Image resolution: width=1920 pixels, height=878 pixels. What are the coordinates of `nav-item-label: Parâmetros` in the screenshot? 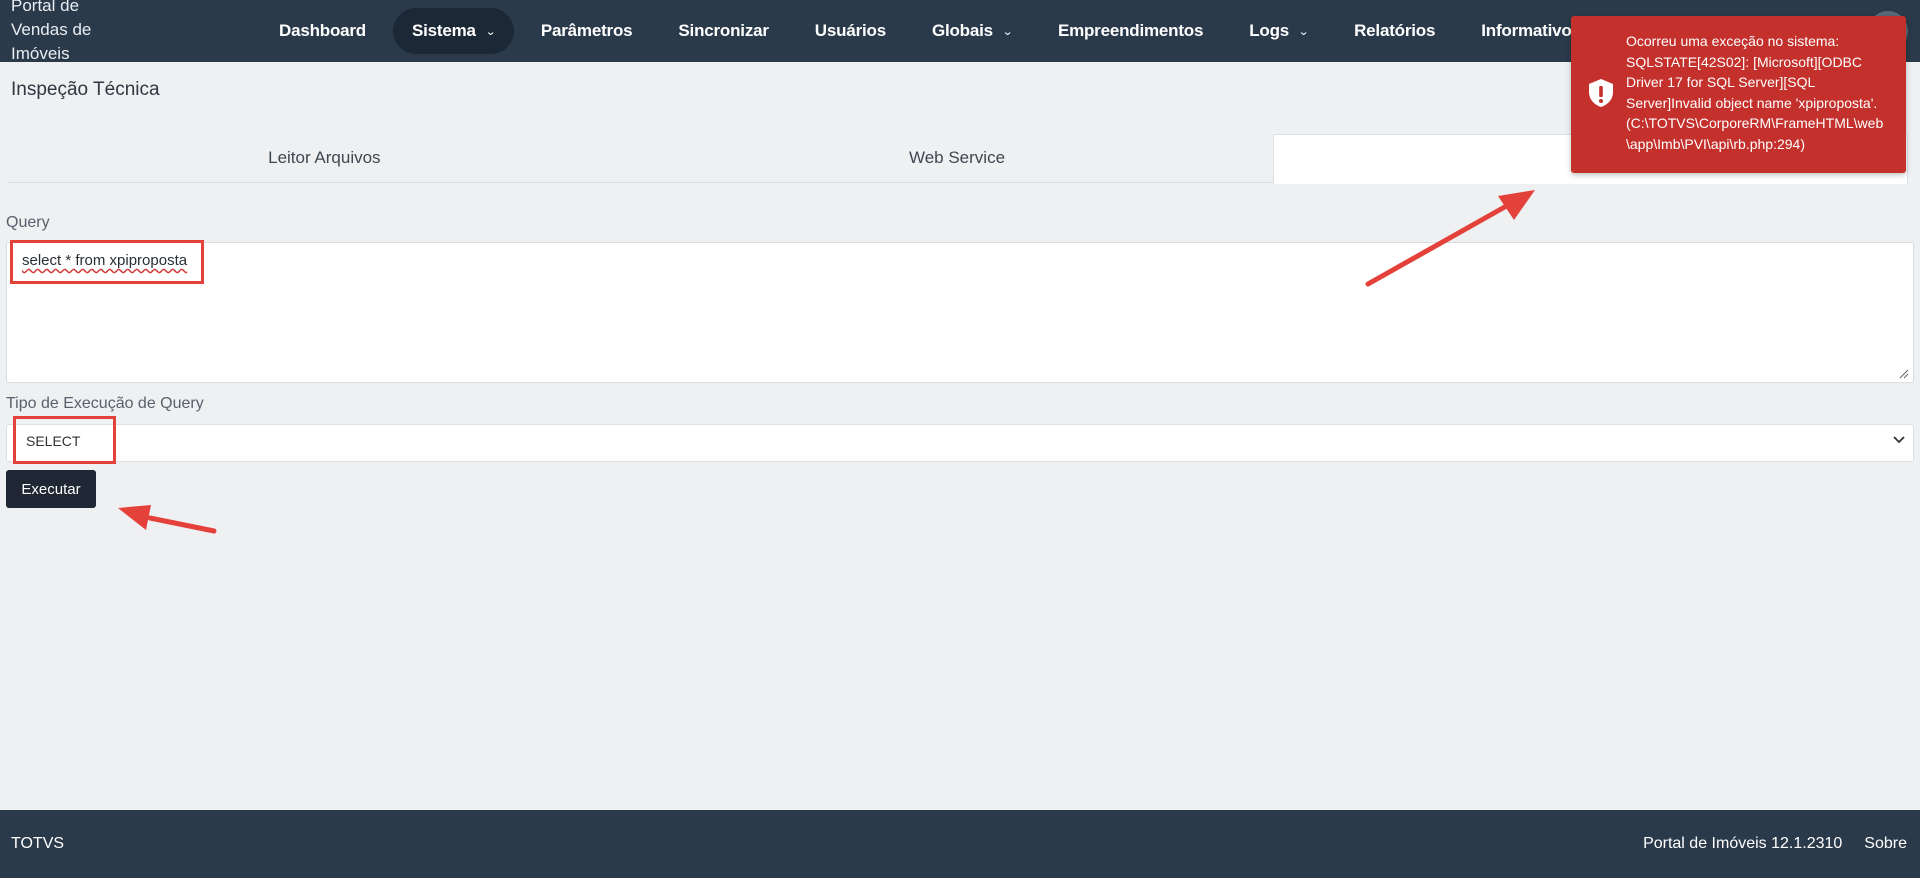 It's located at (586, 30).